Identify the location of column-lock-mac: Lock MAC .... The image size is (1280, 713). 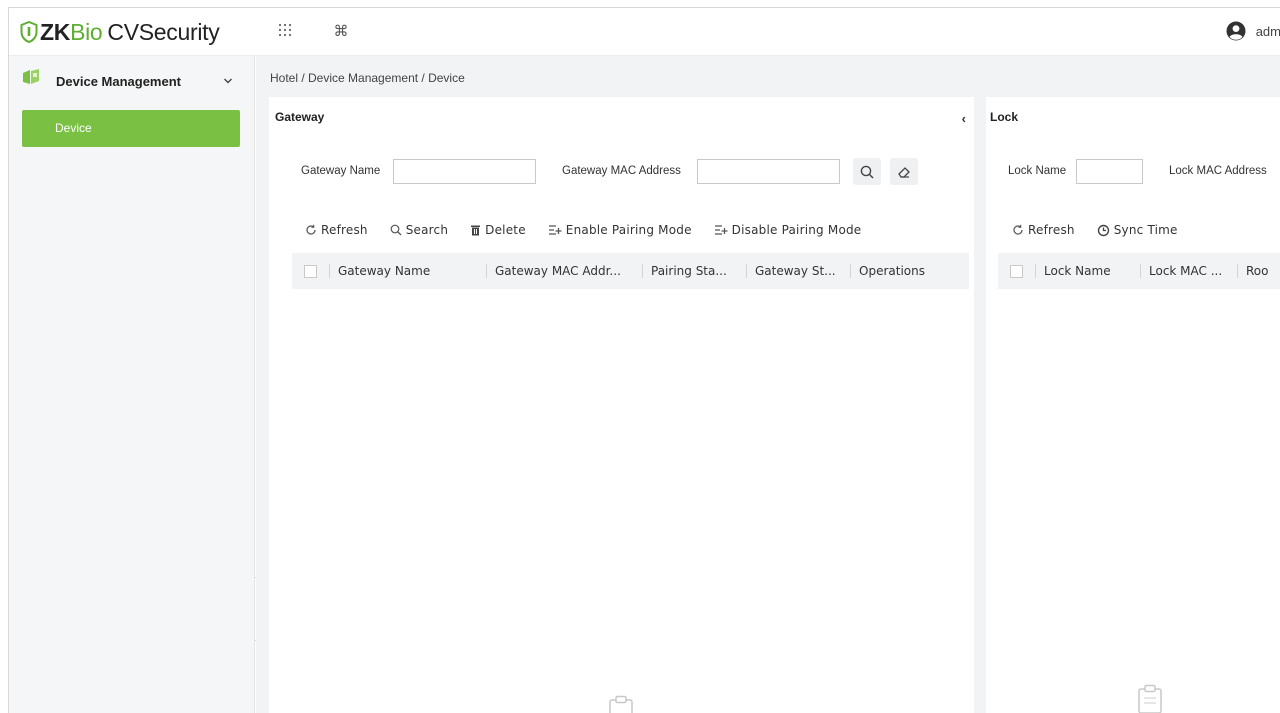
(1189, 271).